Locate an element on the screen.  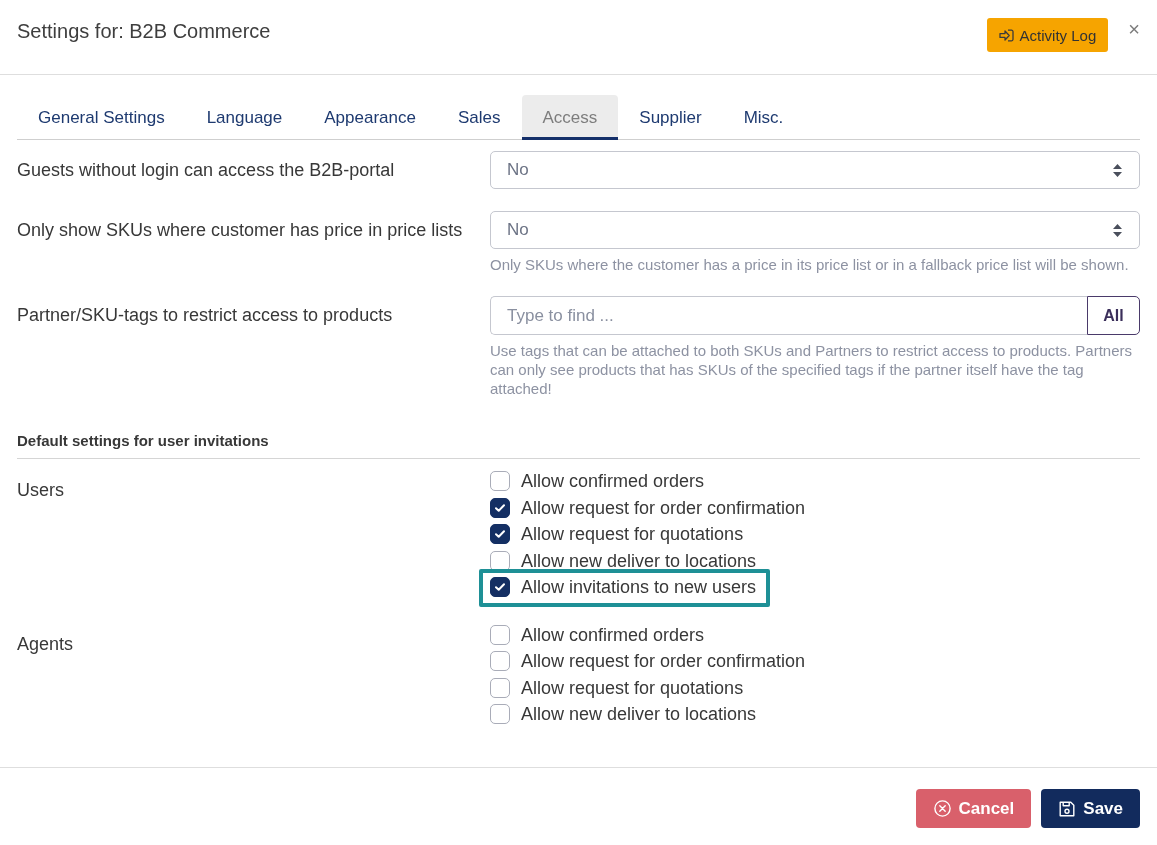
group-label: Users is located at coordinates (41, 490).